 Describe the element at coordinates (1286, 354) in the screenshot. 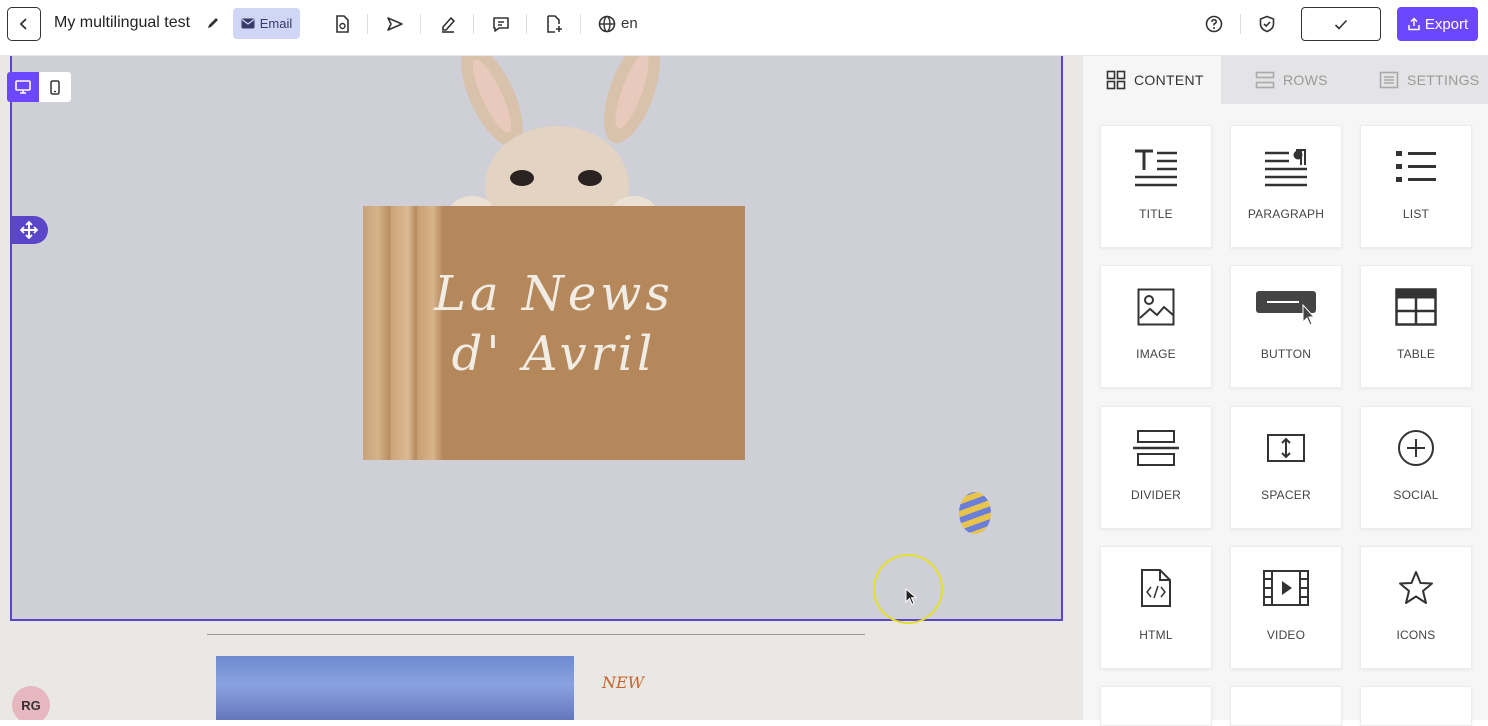

I see `tile-label: BUTTON` at that location.